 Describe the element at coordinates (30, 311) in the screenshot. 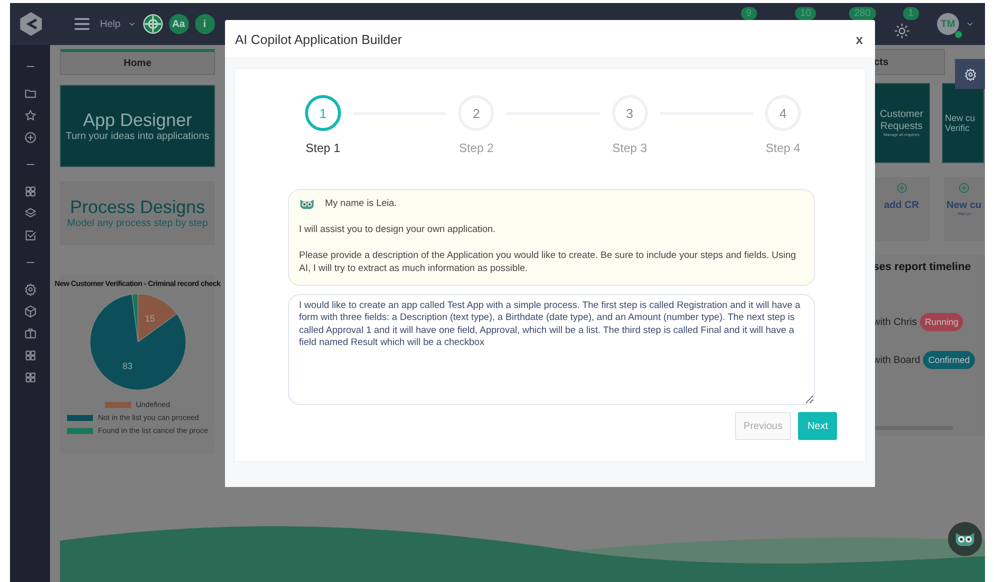

I see `cube-icon` at that location.